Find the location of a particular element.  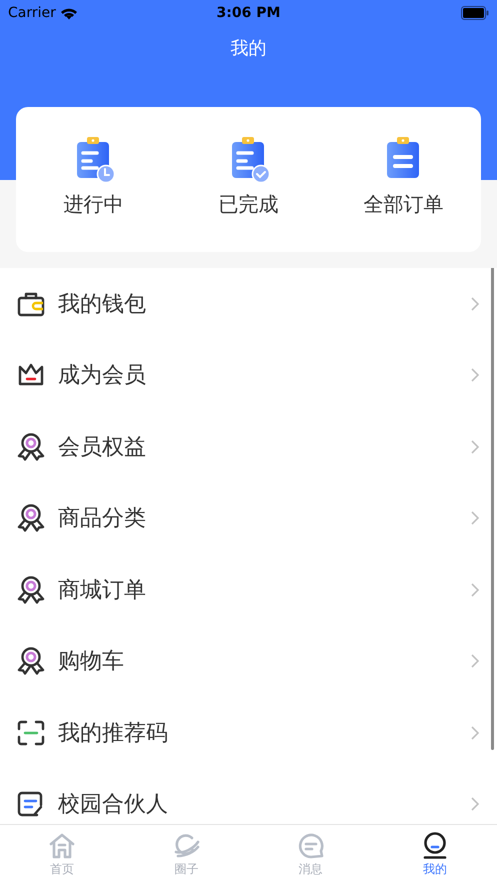

carrier-name: Carrier is located at coordinates (32, 13).